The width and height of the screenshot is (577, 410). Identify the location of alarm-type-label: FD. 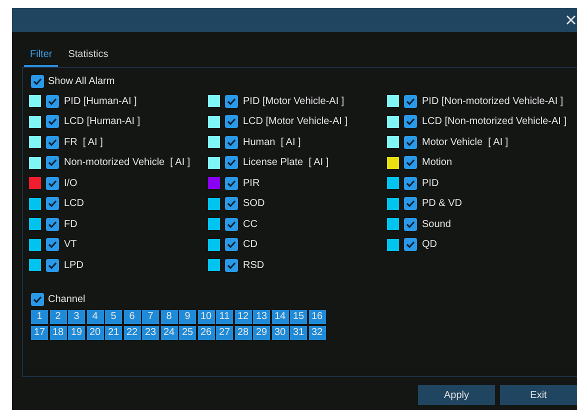
(71, 224).